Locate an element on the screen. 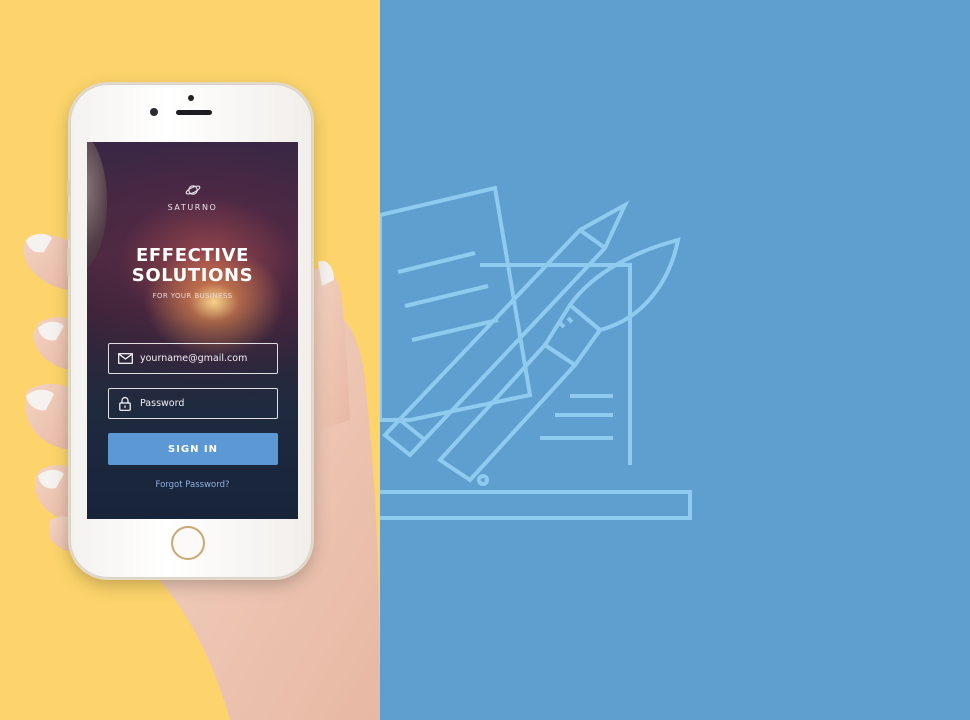 This screenshot has height=720, width=970. phone-side-button is located at coordinates (68, 188).